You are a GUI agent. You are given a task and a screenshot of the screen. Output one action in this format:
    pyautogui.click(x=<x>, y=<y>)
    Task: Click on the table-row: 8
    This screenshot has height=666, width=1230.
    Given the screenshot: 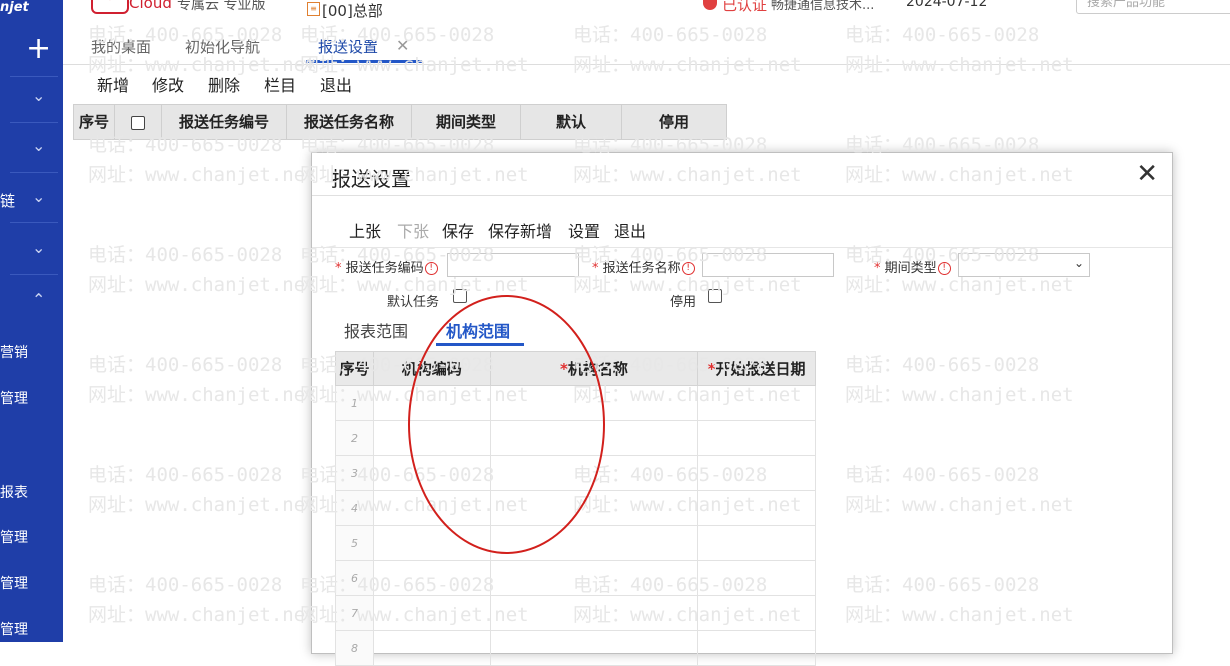 What is the action you would take?
    pyautogui.click(x=575, y=648)
    